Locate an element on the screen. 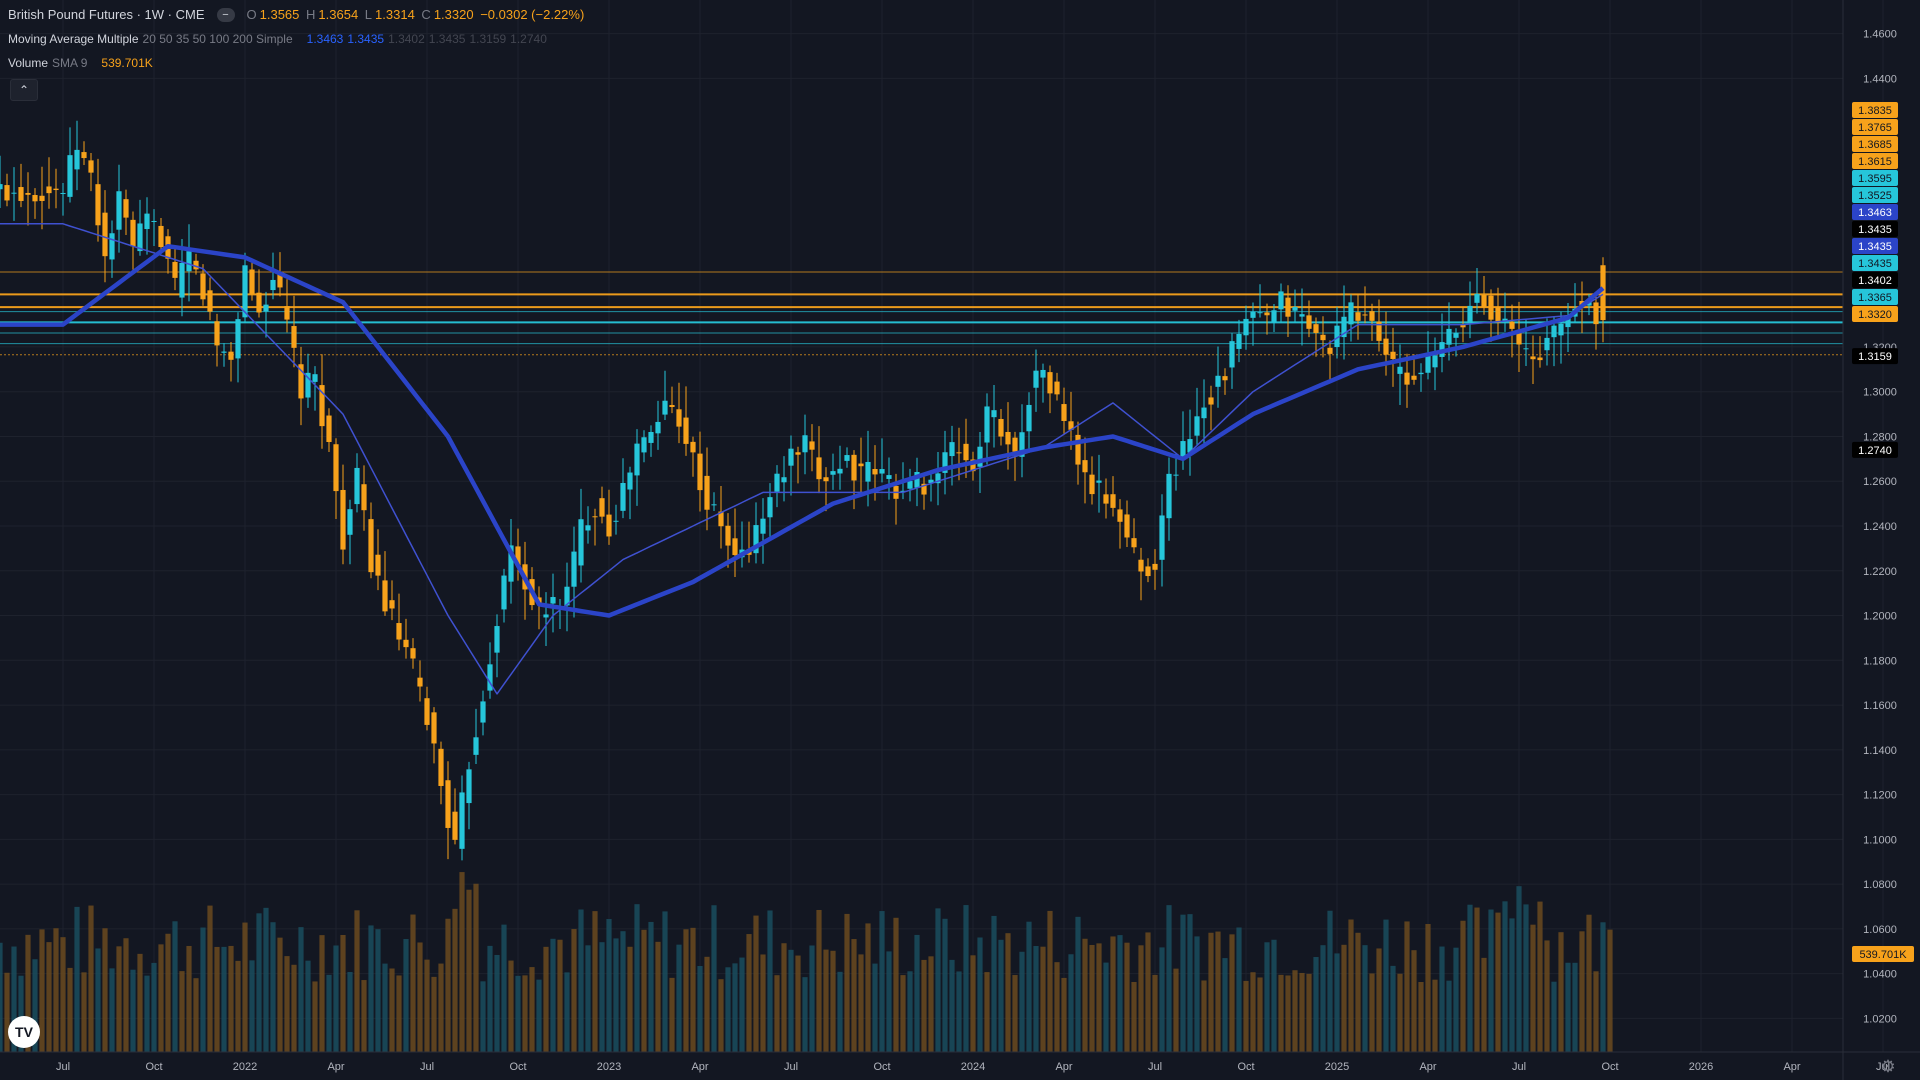  time-tick-label: 2024 is located at coordinates (973, 1067).